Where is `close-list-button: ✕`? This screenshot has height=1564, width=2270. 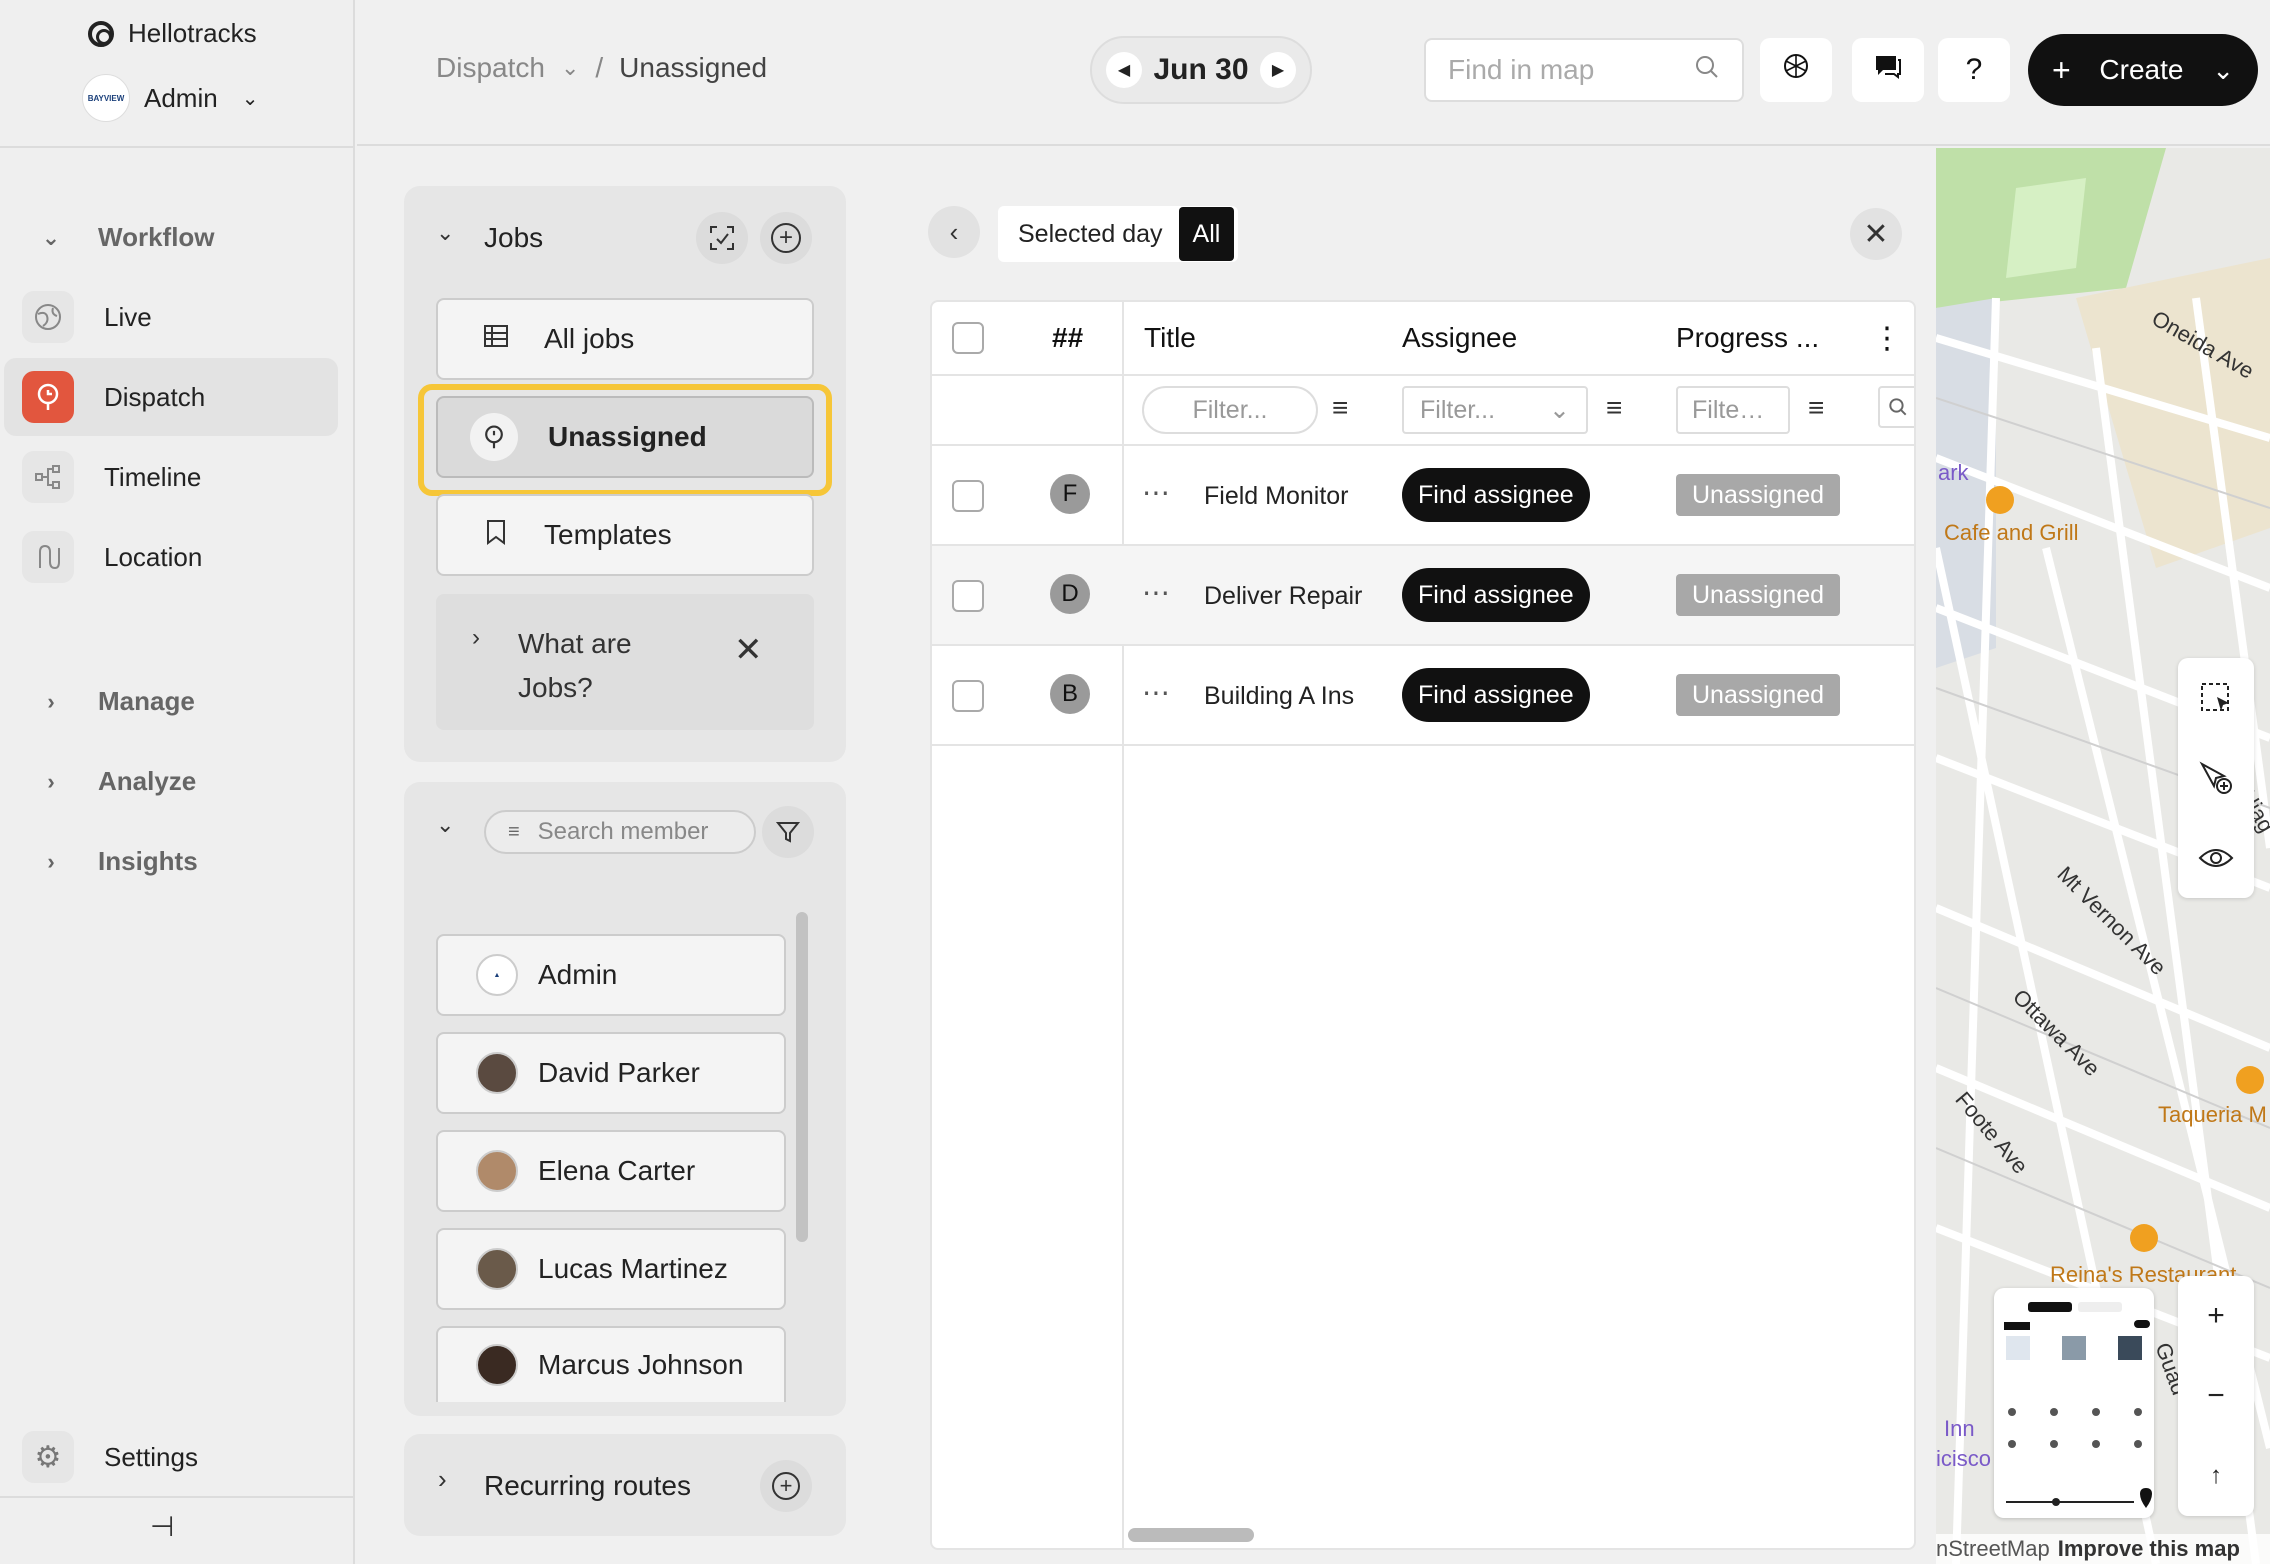
close-list-button: ✕ is located at coordinates (1876, 234).